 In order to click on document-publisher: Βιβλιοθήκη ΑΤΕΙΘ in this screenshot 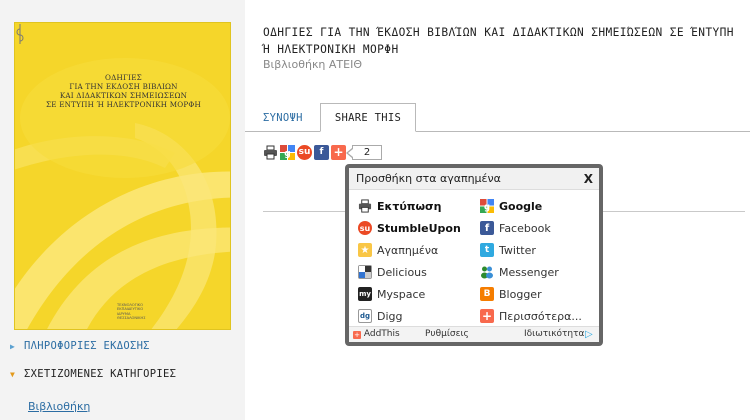, I will do `click(312, 64)`.